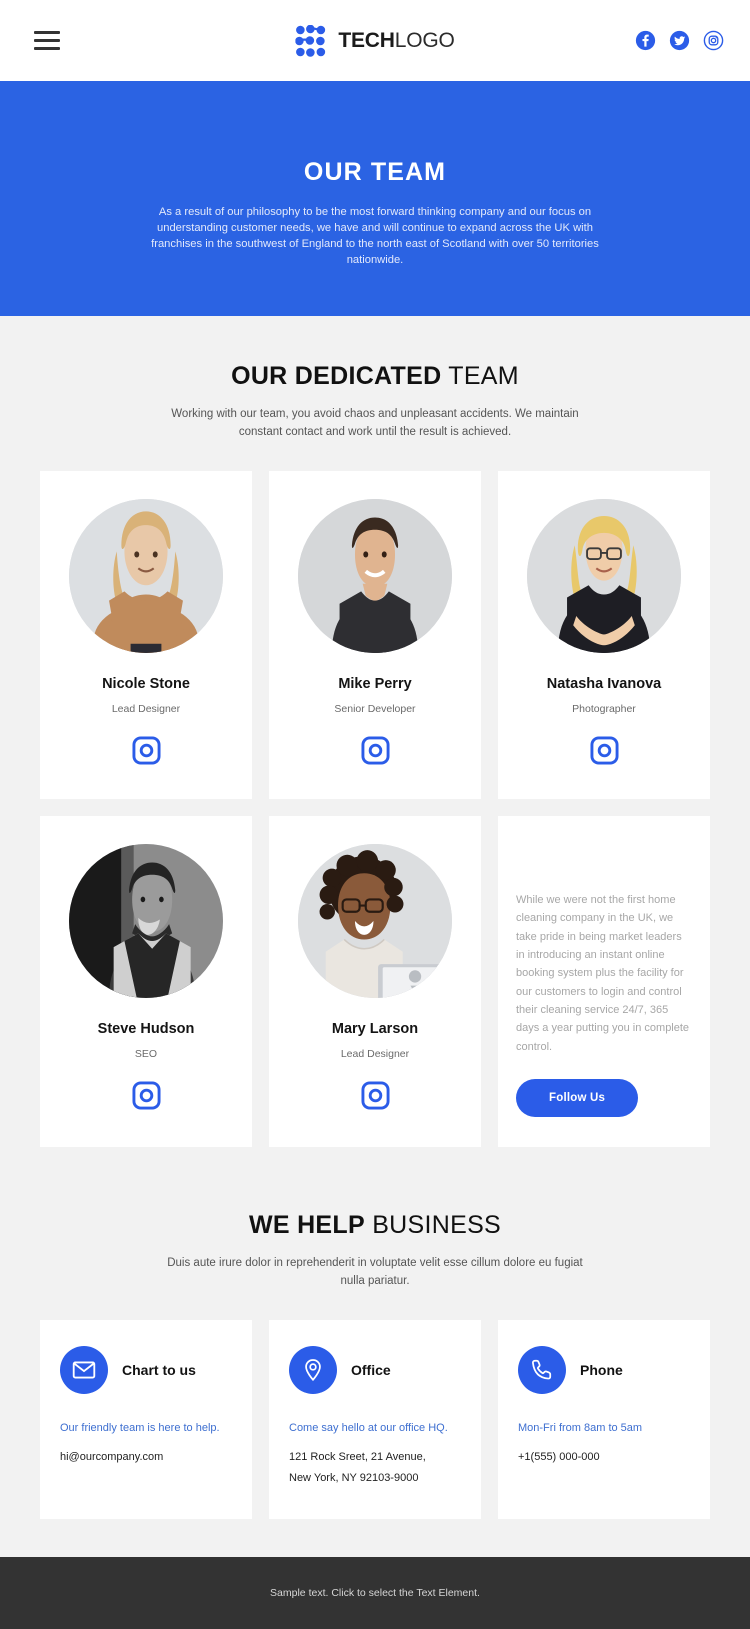 This screenshot has width=750, height=1629. Describe the element at coordinates (645, 40) in the screenshot. I see `facebook-icon` at that location.